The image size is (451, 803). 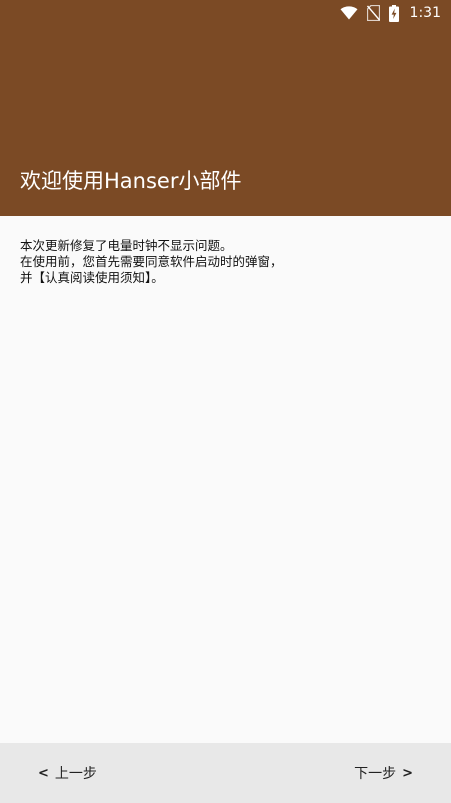 What do you see at coordinates (373, 13) in the screenshot?
I see `no-sim-icon` at bounding box center [373, 13].